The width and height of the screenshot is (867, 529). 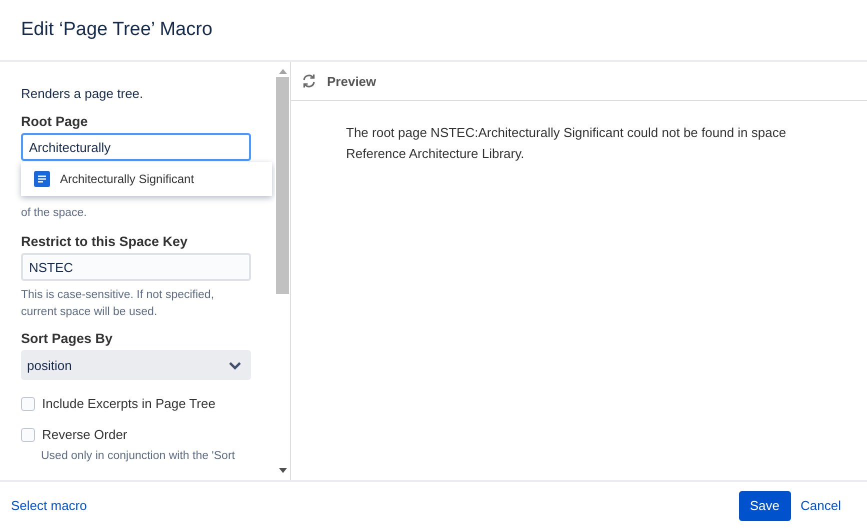 I want to click on field-label: Root Page, so click(x=55, y=121).